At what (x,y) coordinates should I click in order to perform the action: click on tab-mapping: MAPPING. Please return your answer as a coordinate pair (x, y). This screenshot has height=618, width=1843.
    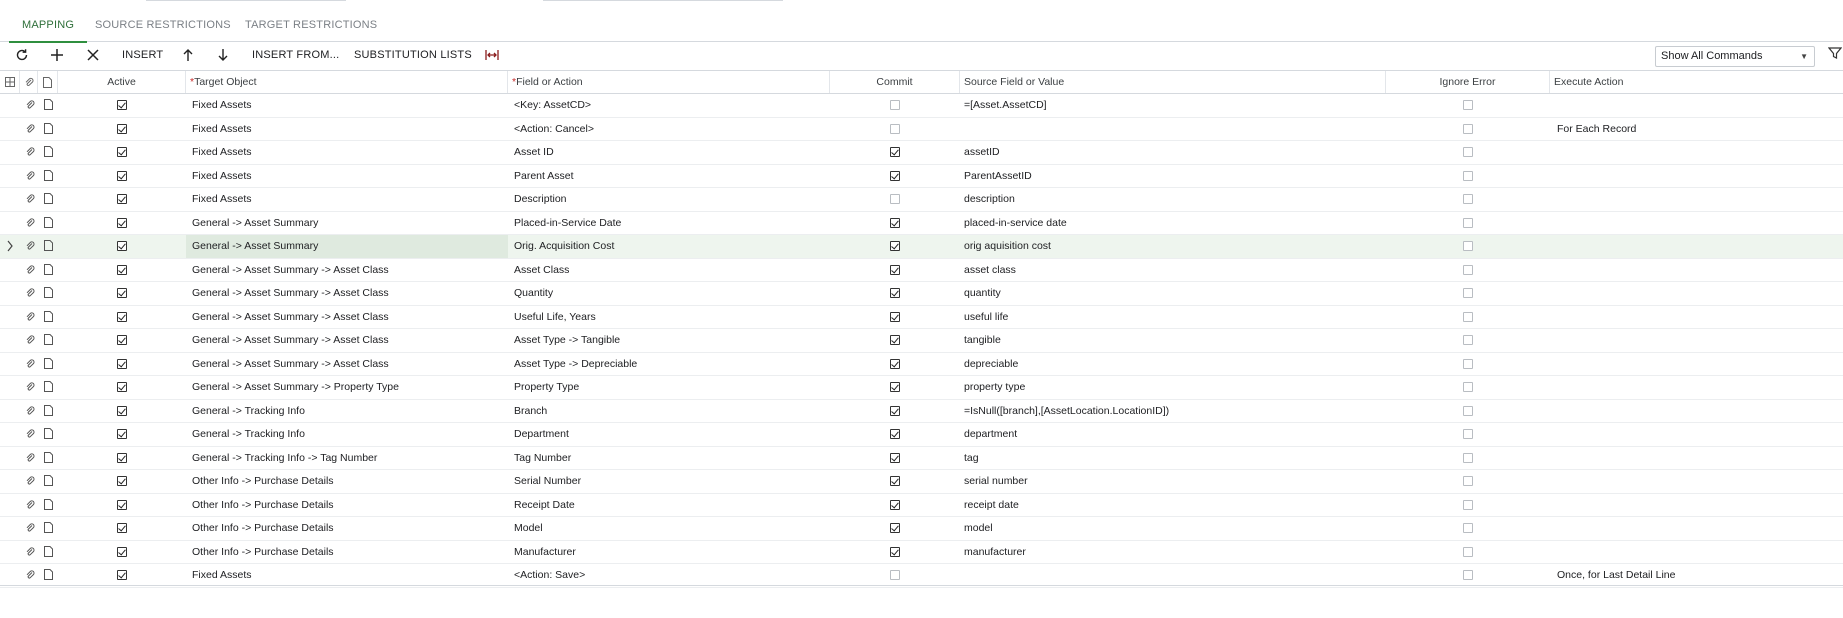
    Looking at the image, I should click on (48, 31).